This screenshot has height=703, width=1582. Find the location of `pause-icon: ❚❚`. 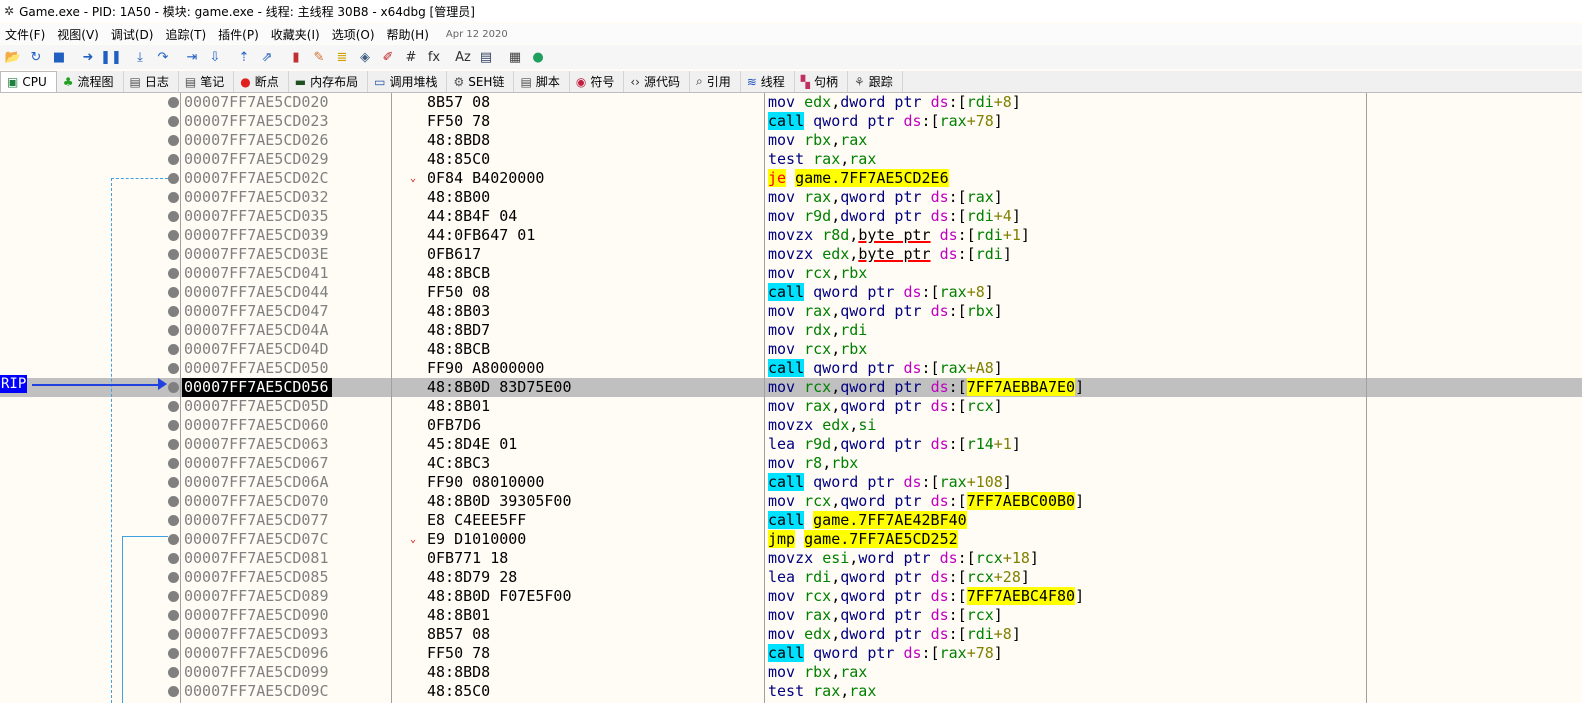

pause-icon: ❚❚ is located at coordinates (111, 57).